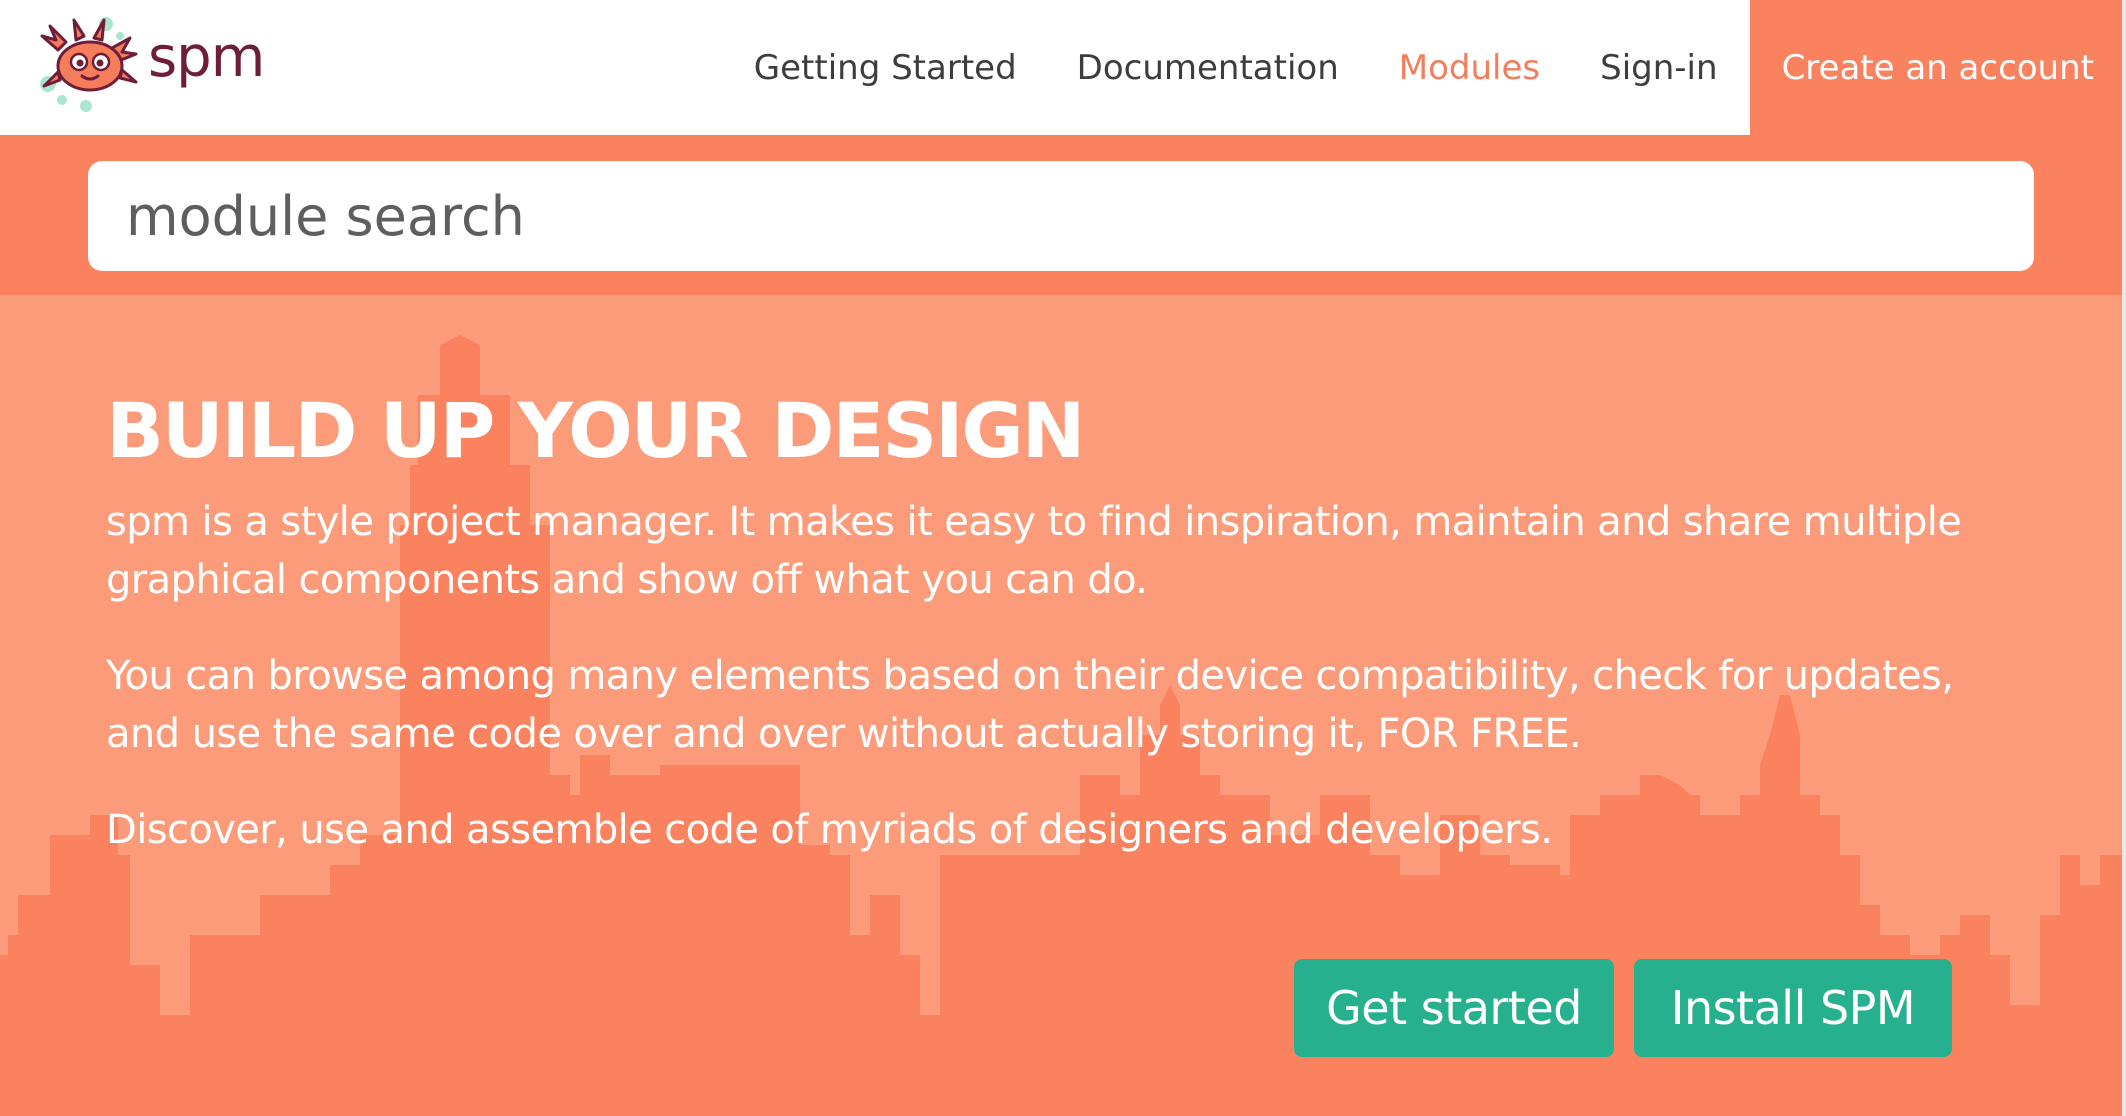 The width and height of the screenshot is (2126, 1116). Describe the element at coordinates (885, 67) in the screenshot. I see `nav-getting-started: Getting Started` at that location.